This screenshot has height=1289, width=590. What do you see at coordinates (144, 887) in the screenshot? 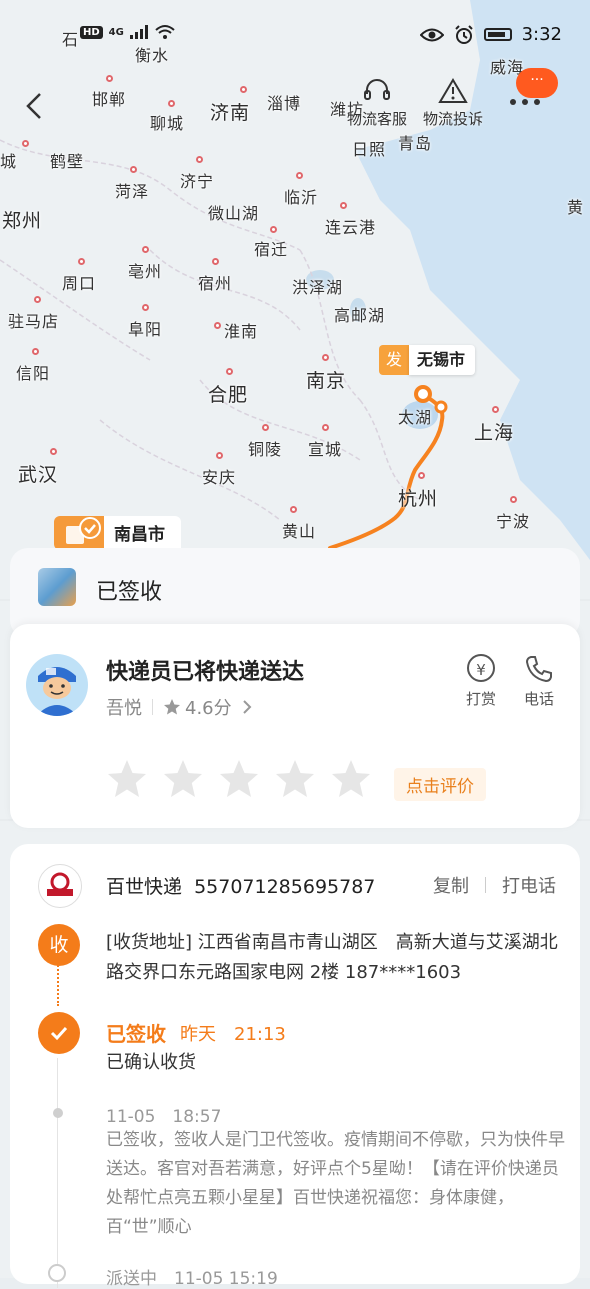
I see `company-name: 百世快递` at bounding box center [144, 887].